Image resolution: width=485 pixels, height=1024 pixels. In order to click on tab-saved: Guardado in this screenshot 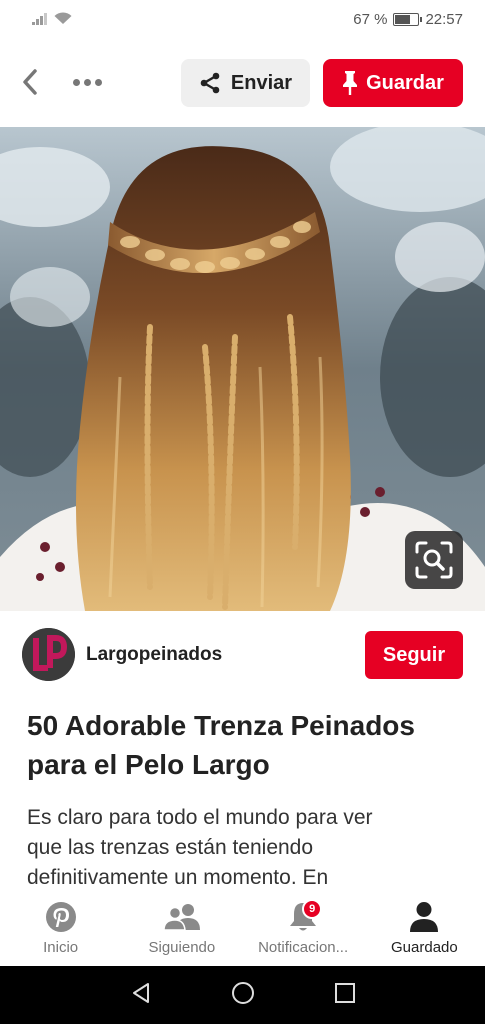, I will do `click(424, 929)`.